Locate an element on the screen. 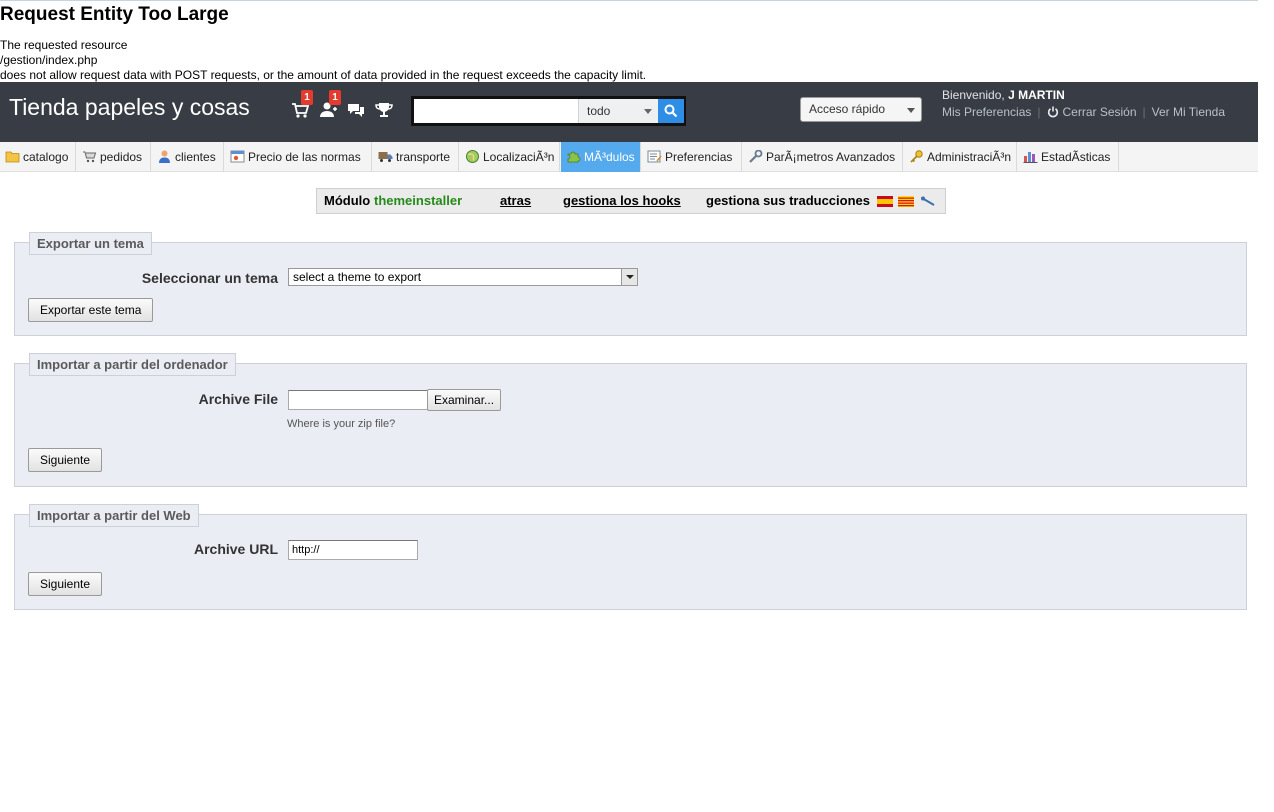 This screenshot has width=1274, height=812. puzzle-icon is located at coordinates (573, 156).